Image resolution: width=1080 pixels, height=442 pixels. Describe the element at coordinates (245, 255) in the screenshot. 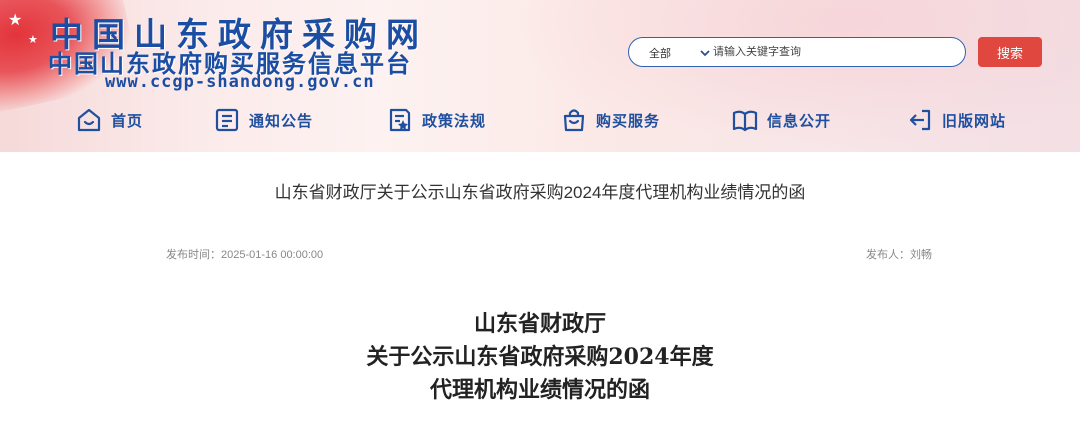

I see `publish-time: 发布时间：2025-01-16 00:00:00` at that location.